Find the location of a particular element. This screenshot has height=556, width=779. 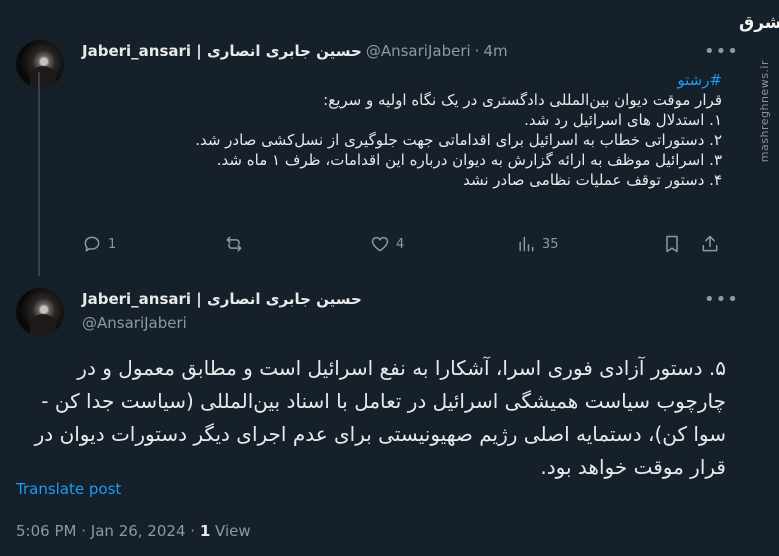

site-url: mashreghnews.ir is located at coordinates (764, 111).